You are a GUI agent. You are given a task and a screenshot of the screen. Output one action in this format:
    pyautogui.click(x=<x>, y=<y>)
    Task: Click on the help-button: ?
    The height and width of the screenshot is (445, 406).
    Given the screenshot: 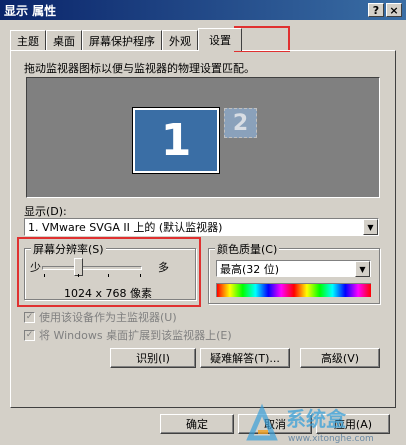 What is the action you would take?
    pyautogui.click(x=376, y=10)
    